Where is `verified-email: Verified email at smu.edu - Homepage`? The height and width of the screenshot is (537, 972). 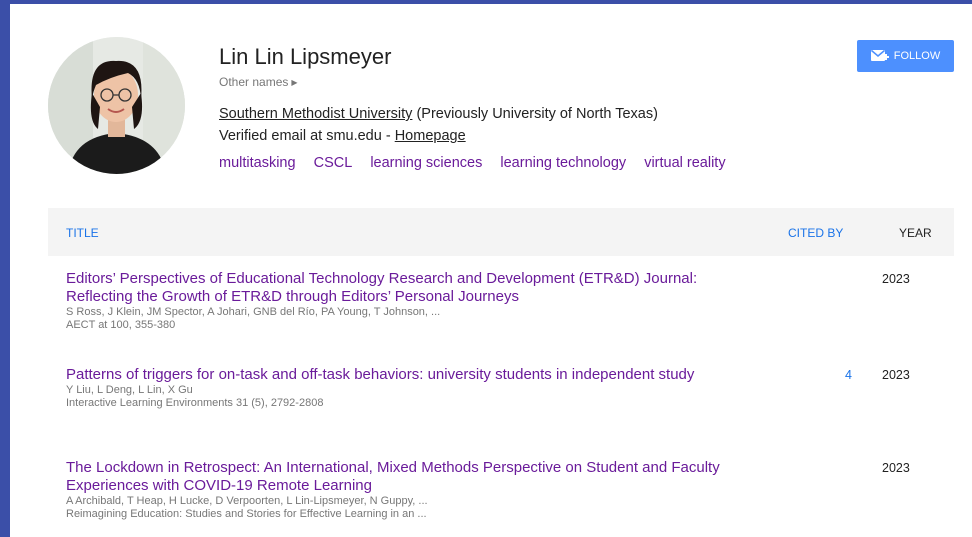 verified-email: Verified email at smu.edu - Homepage is located at coordinates (342, 136).